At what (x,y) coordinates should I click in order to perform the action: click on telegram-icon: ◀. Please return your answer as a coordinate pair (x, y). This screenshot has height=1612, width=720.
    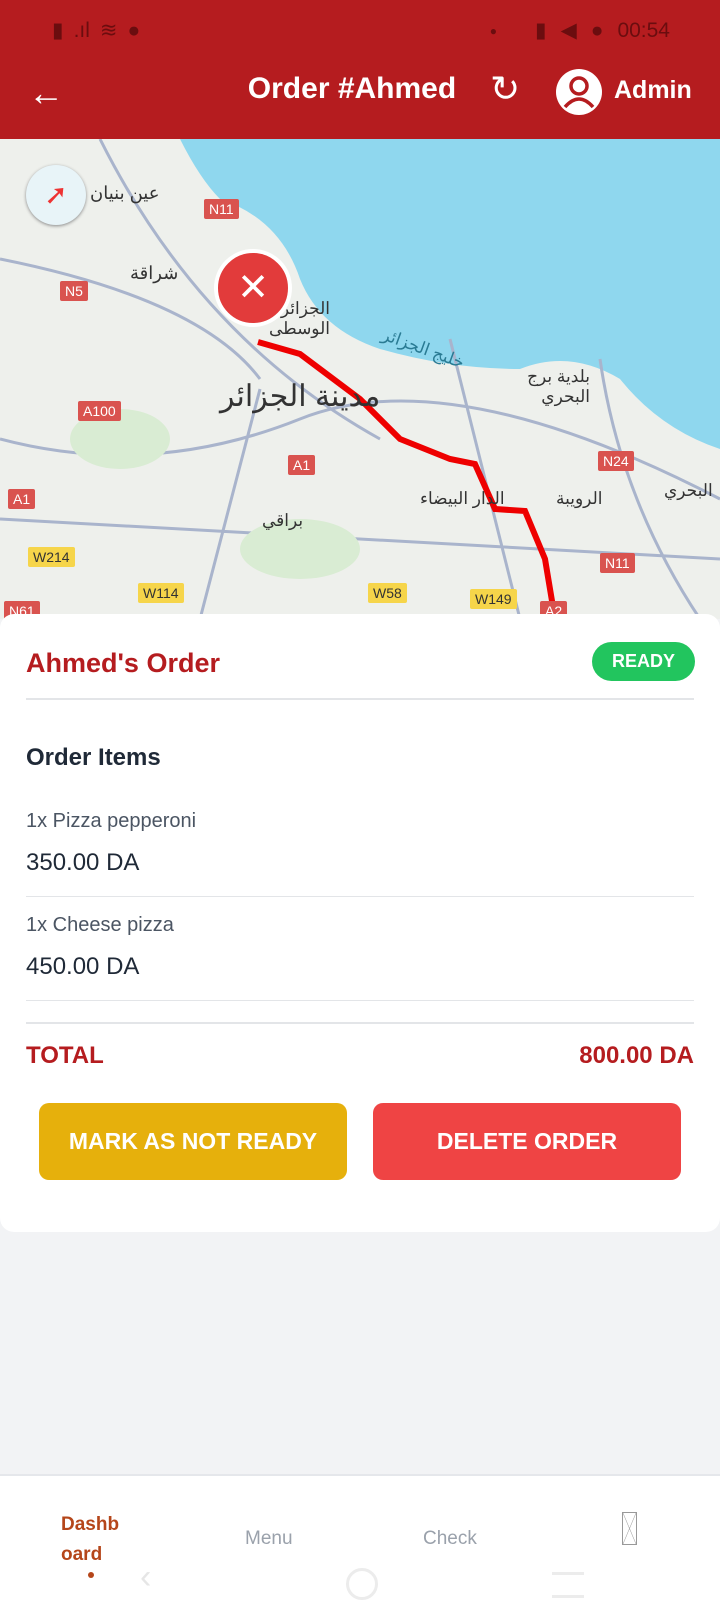
    Looking at the image, I should click on (568, 30).